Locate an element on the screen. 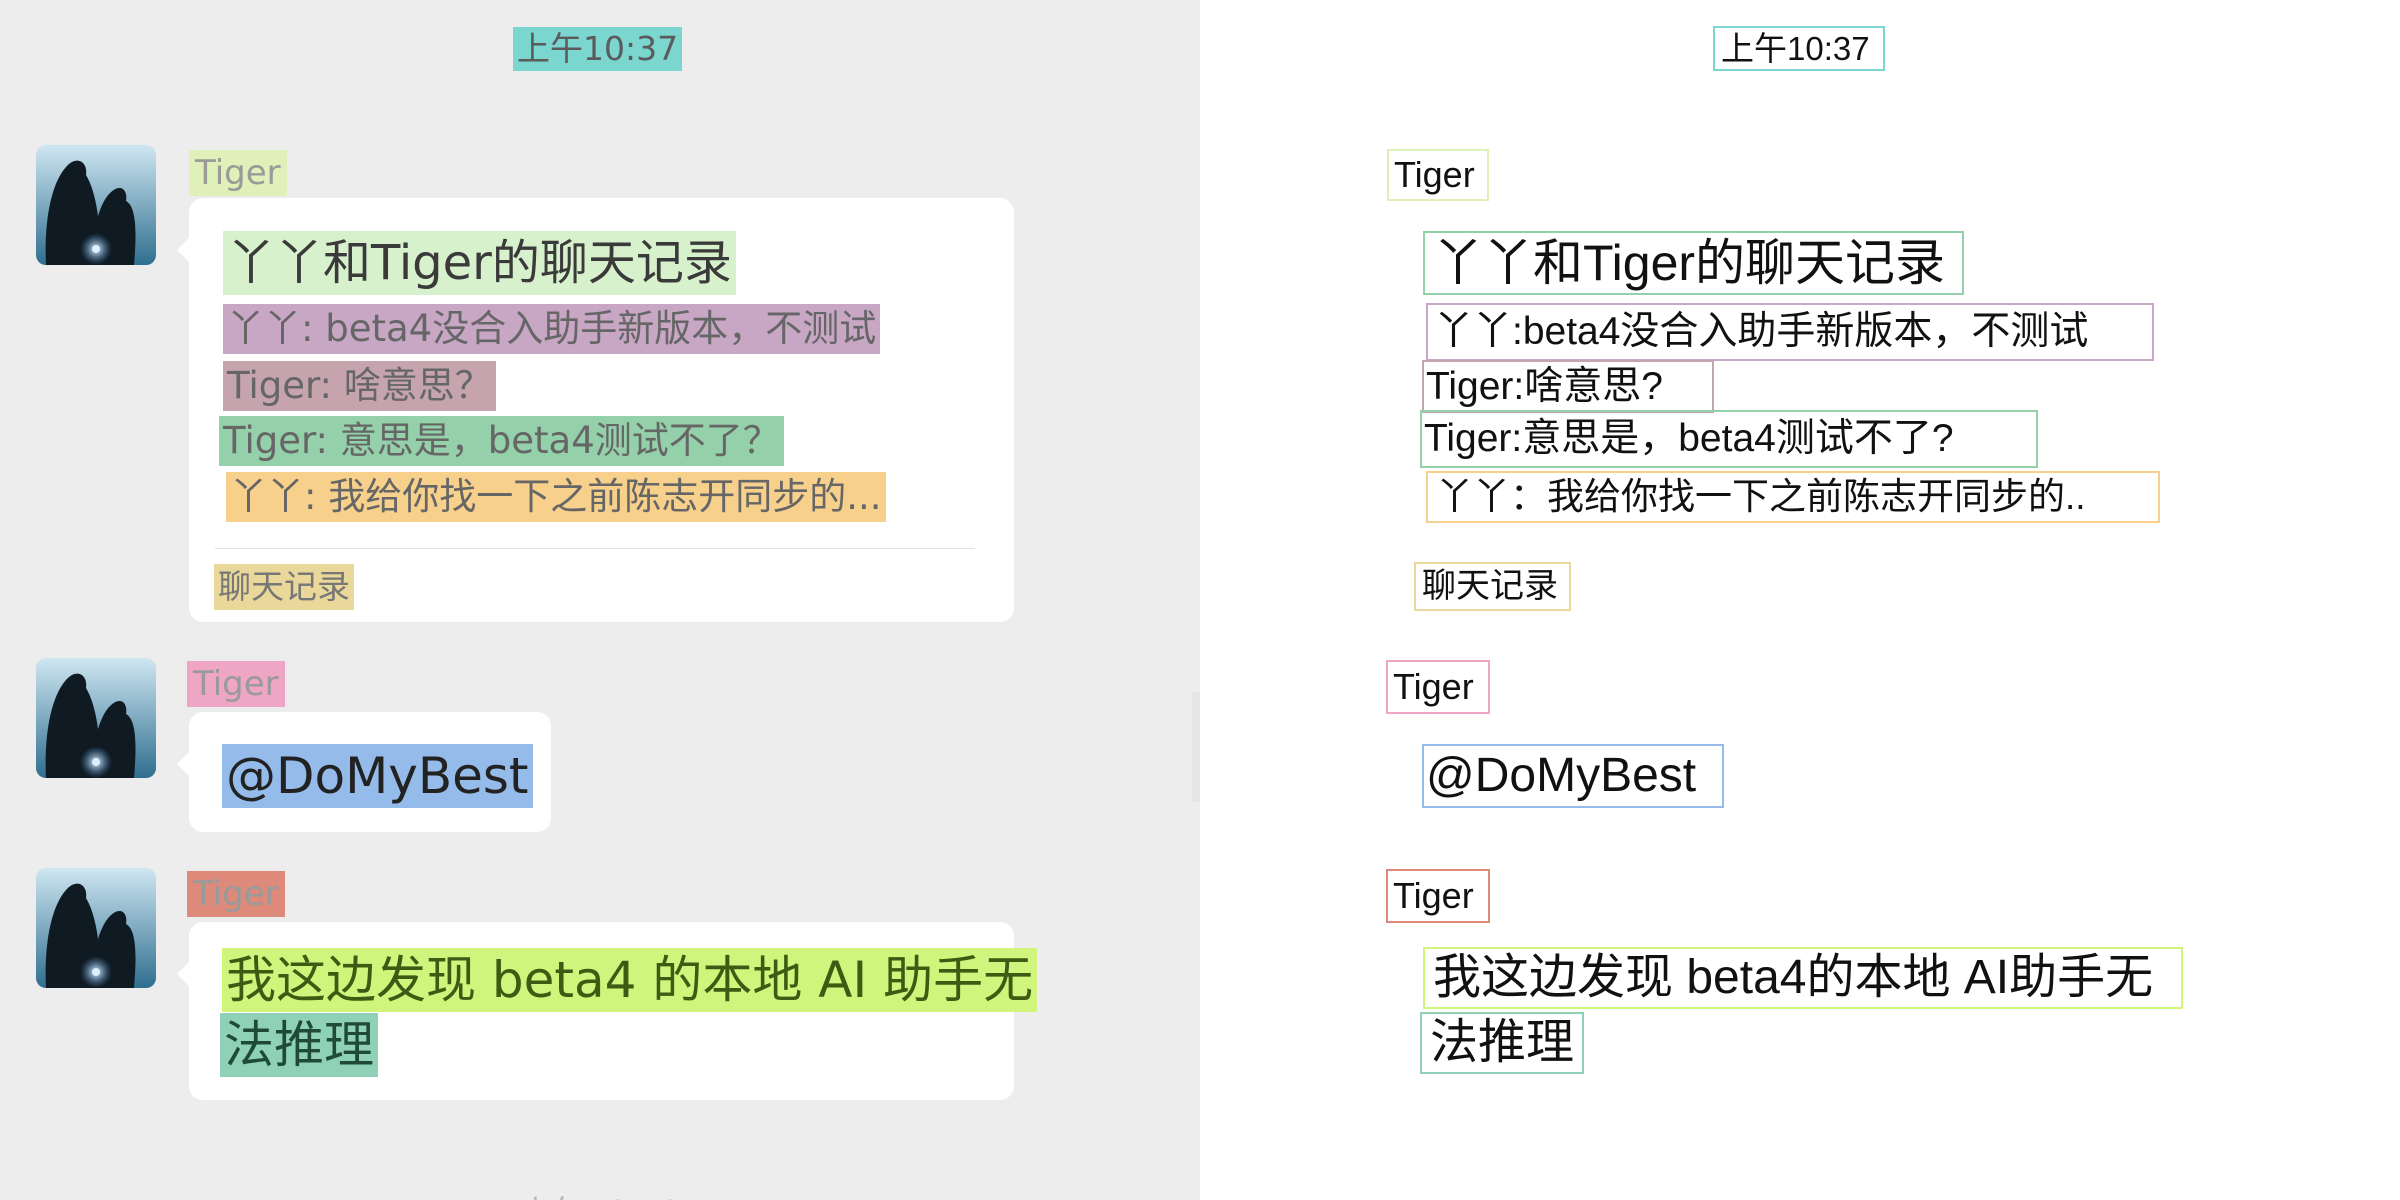 The height and width of the screenshot is (1200, 2400). chat-timestamp: 上午10:37 is located at coordinates (598, 49).